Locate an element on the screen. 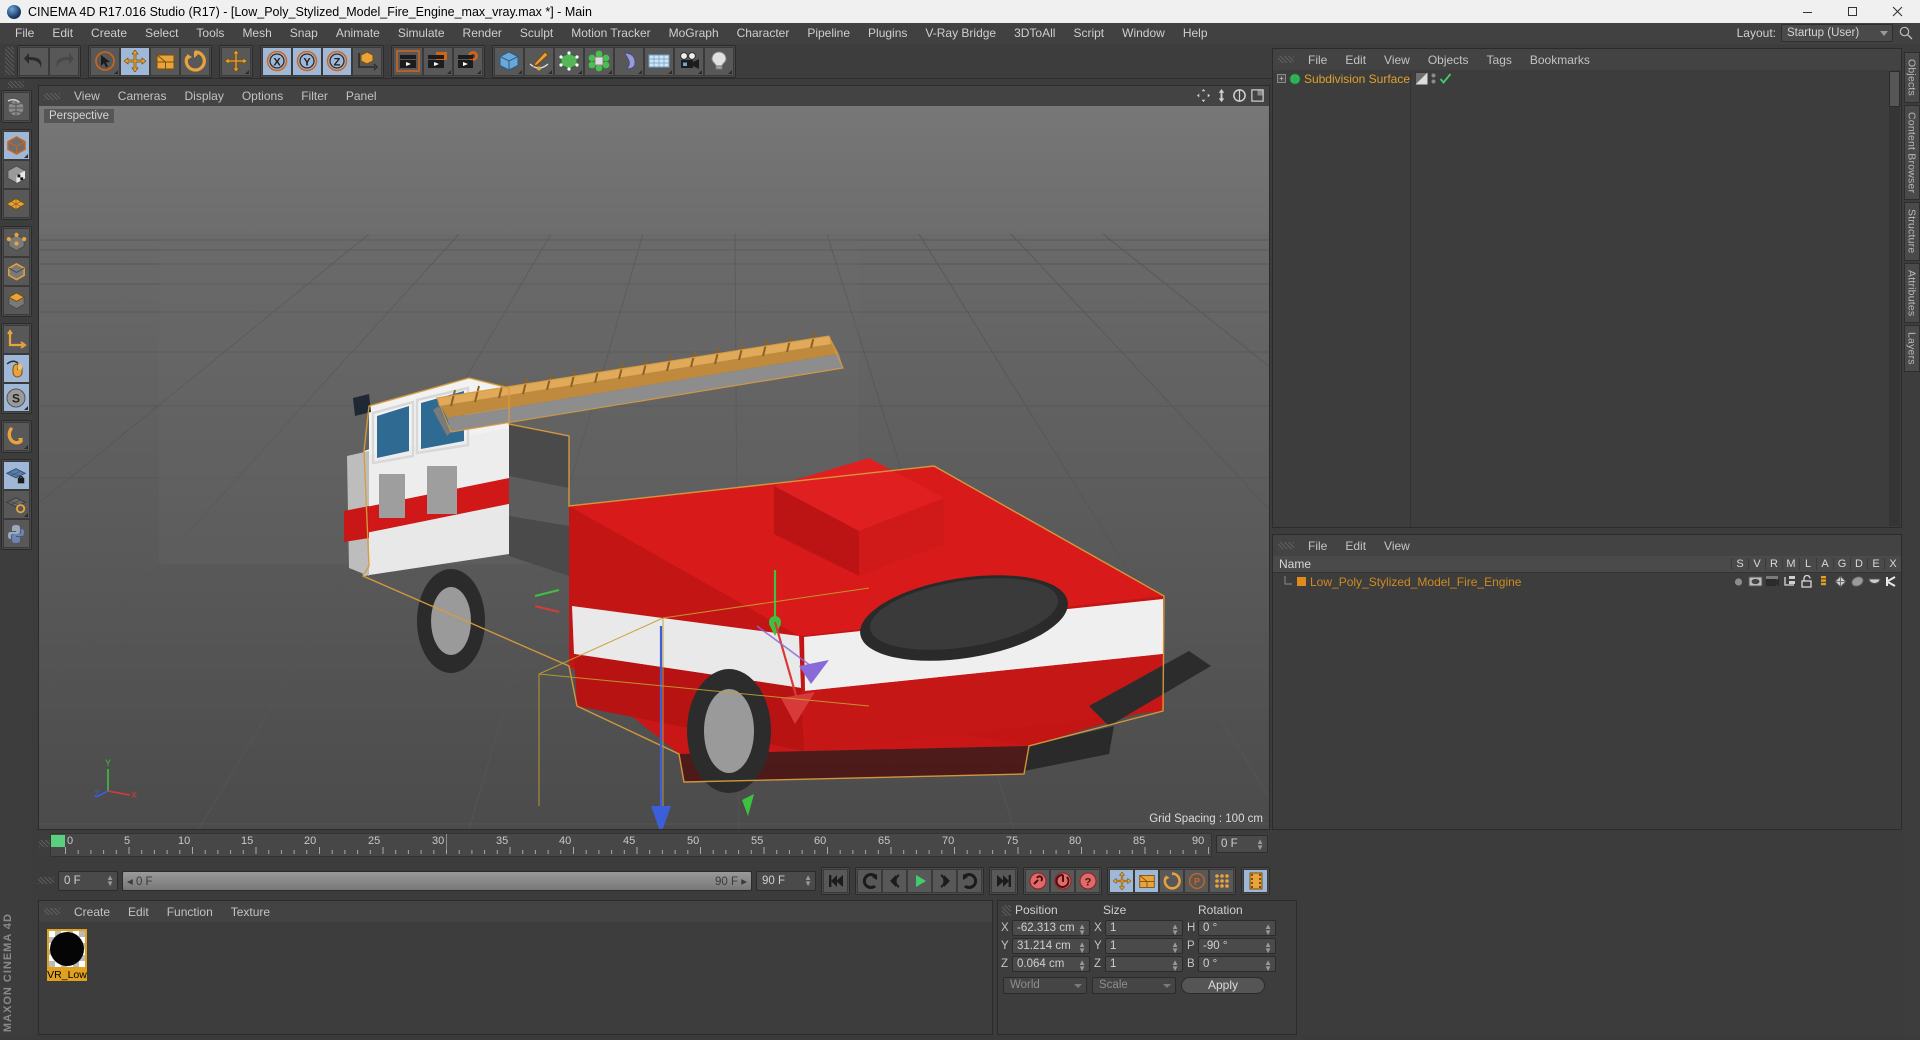  menu-create: Create is located at coordinates (109, 33).